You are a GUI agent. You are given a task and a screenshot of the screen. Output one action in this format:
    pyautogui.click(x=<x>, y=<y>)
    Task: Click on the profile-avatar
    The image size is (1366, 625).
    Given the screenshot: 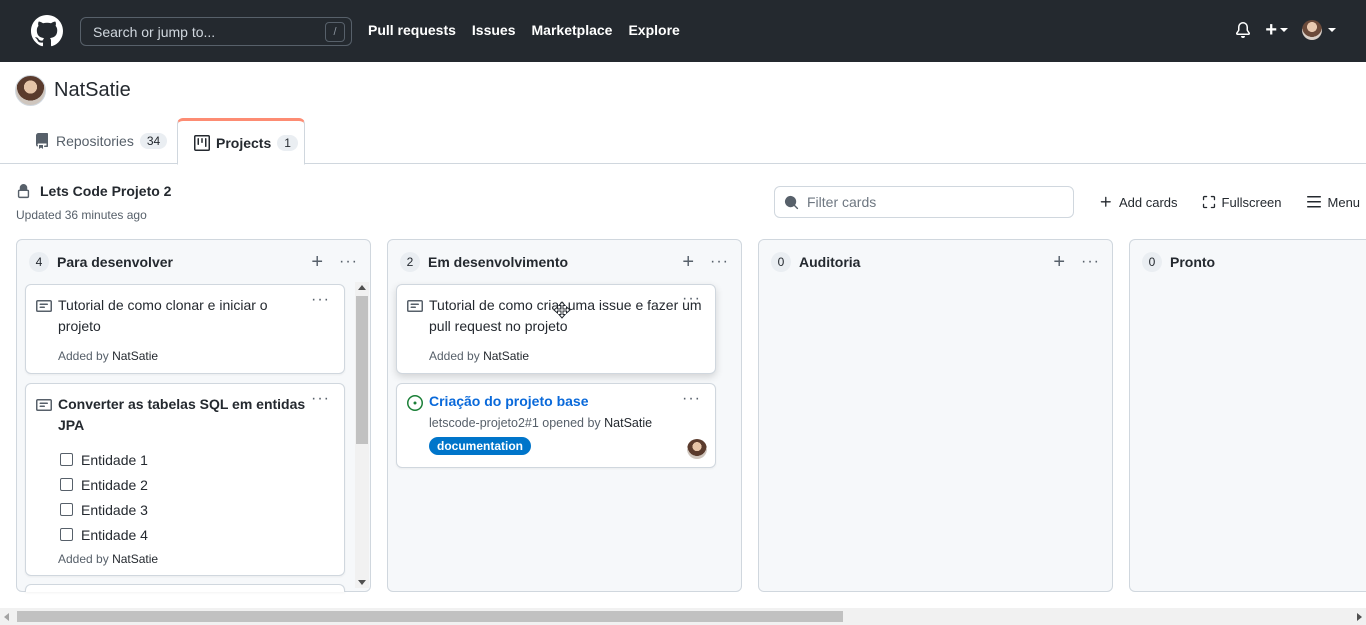 What is the action you would take?
    pyautogui.click(x=30, y=90)
    